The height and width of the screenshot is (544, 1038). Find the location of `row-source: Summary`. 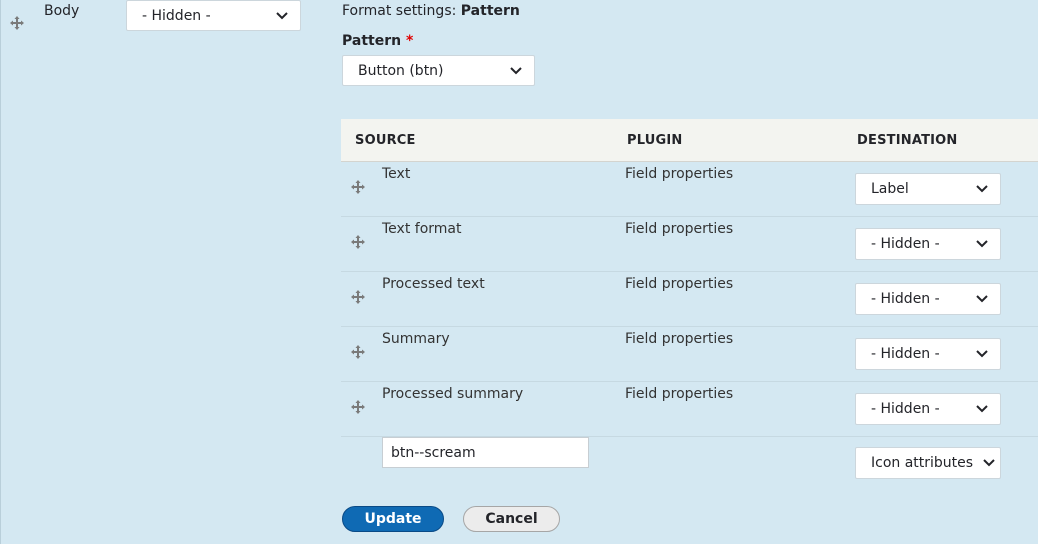

row-source: Summary is located at coordinates (416, 339).